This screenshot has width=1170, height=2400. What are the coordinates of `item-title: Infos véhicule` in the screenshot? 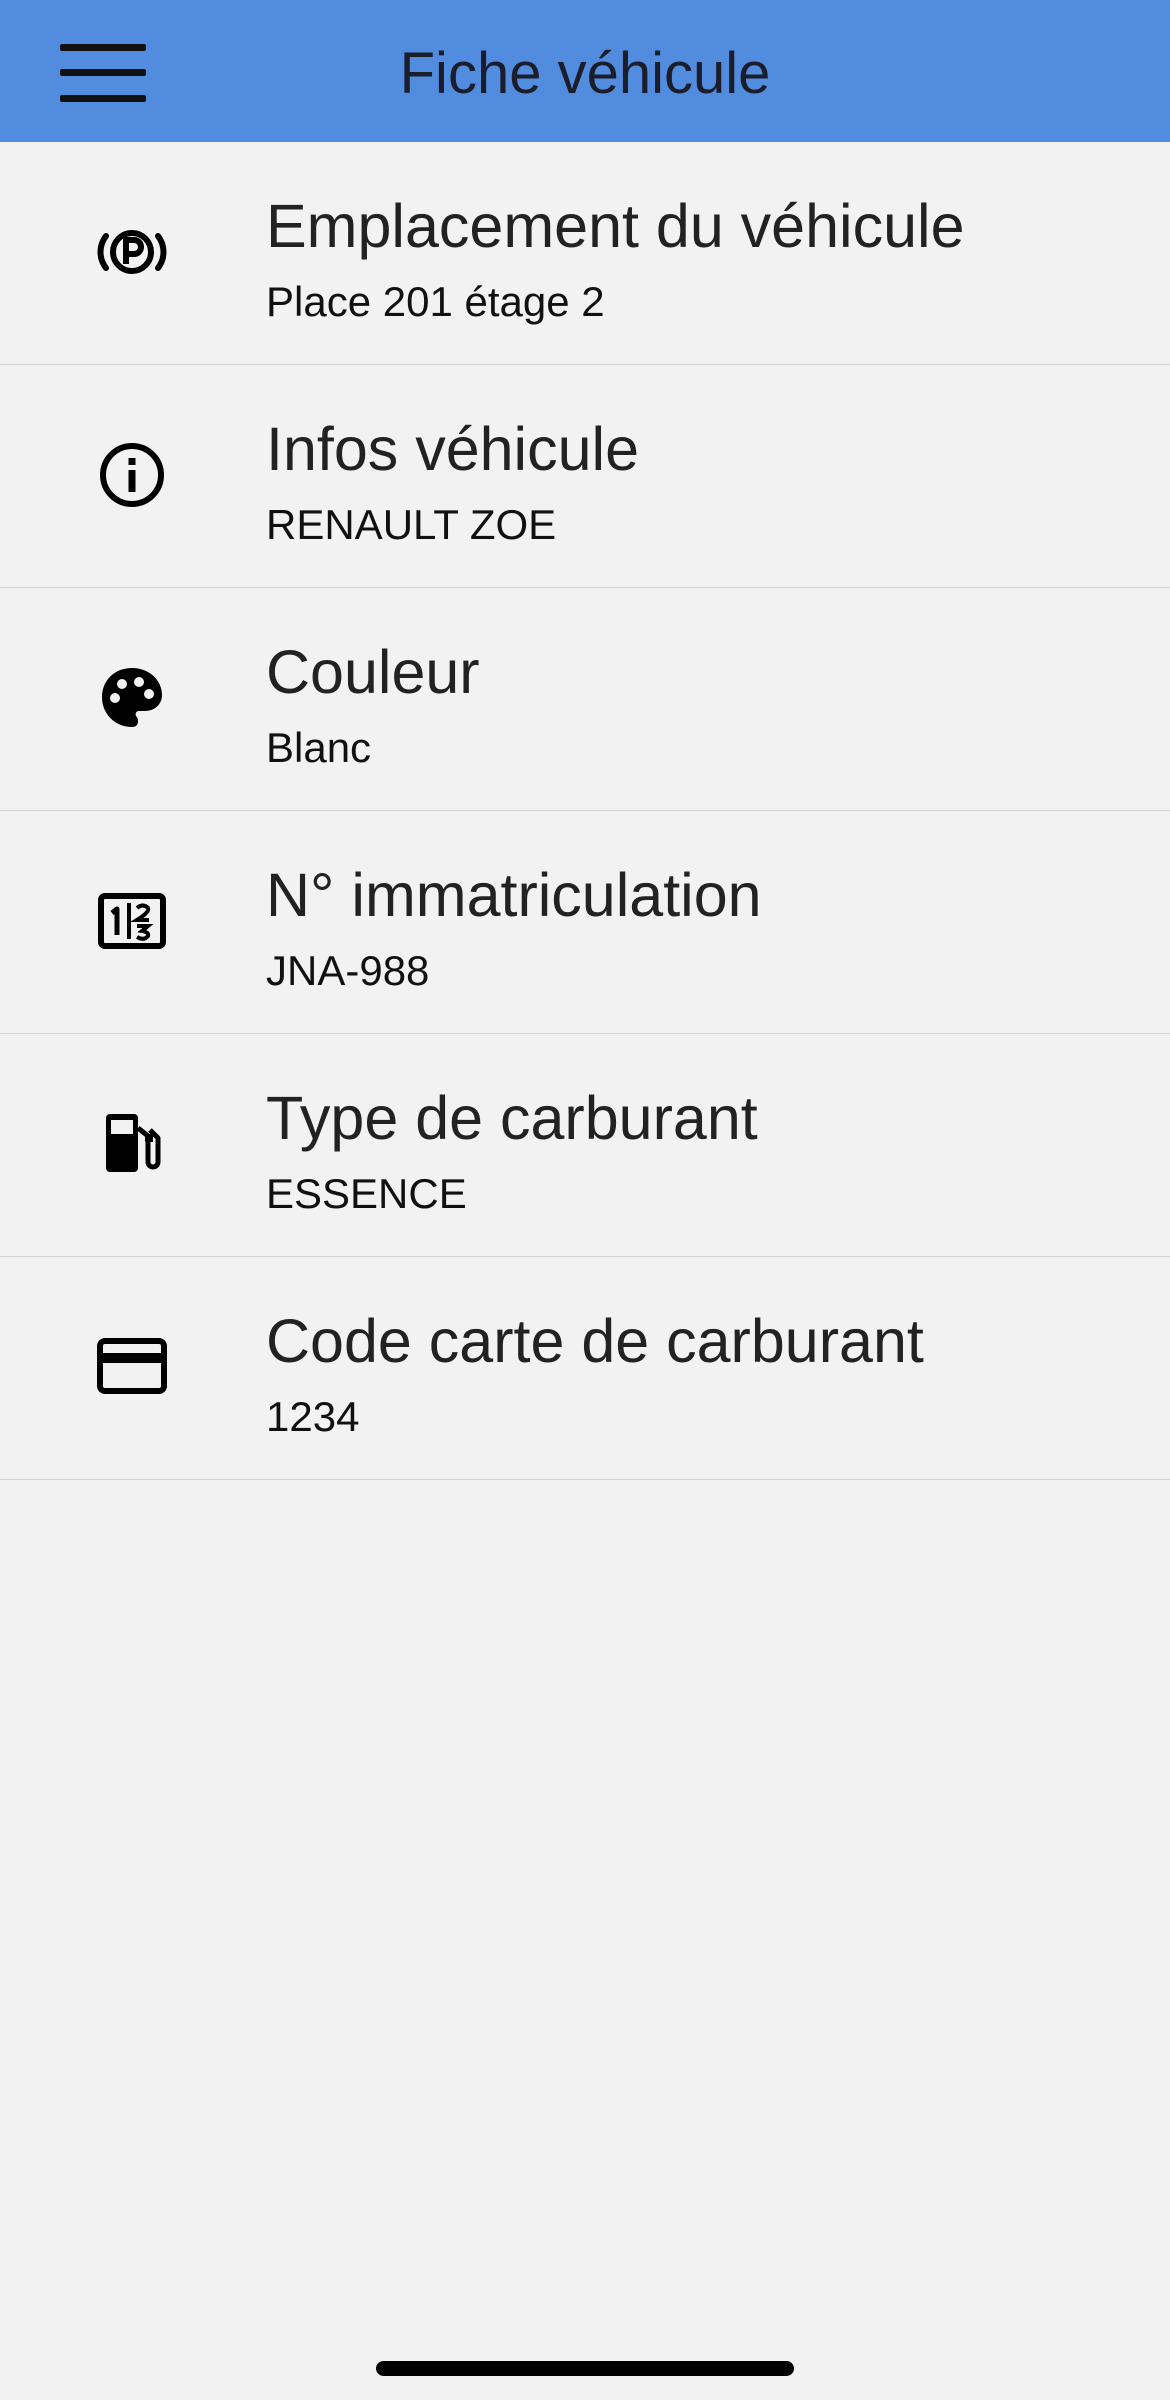 It's located at (452, 449).